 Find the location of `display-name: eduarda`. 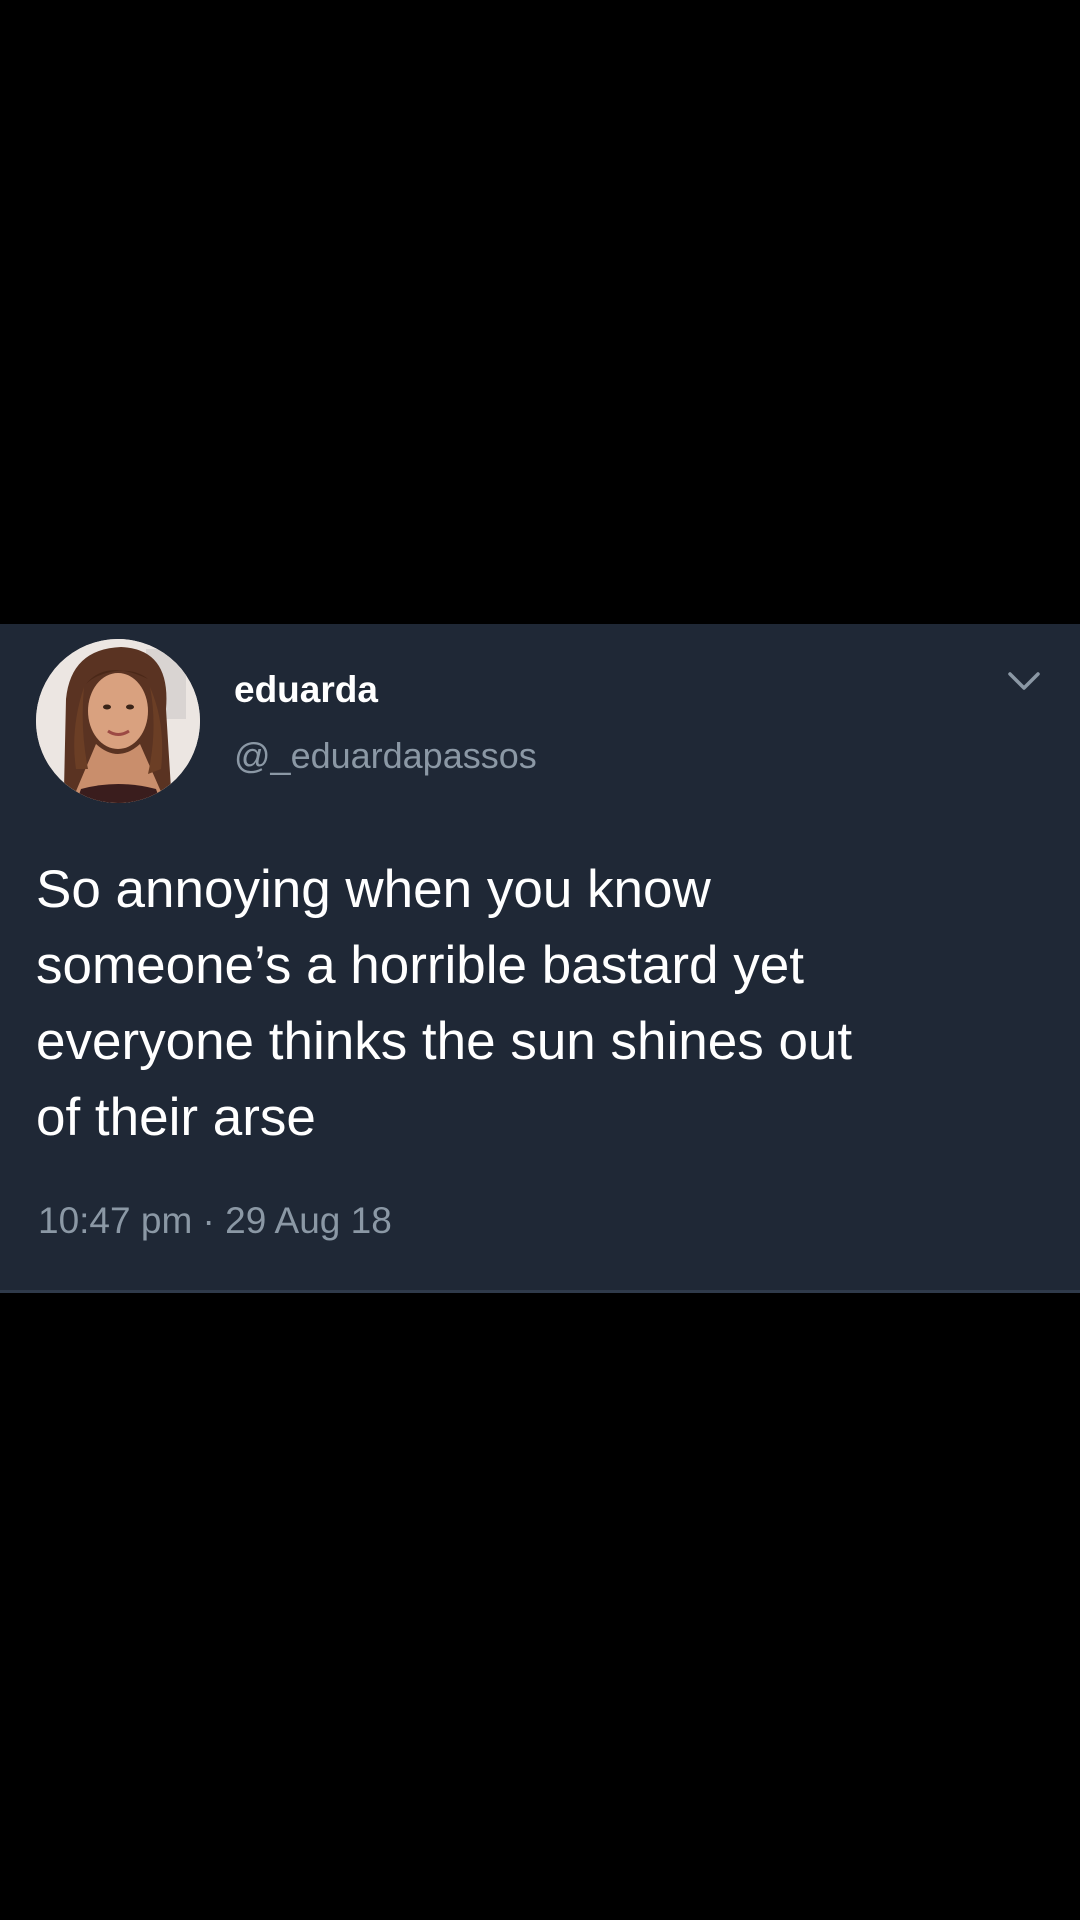

display-name: eduarda is located at coordinates (306, 690).